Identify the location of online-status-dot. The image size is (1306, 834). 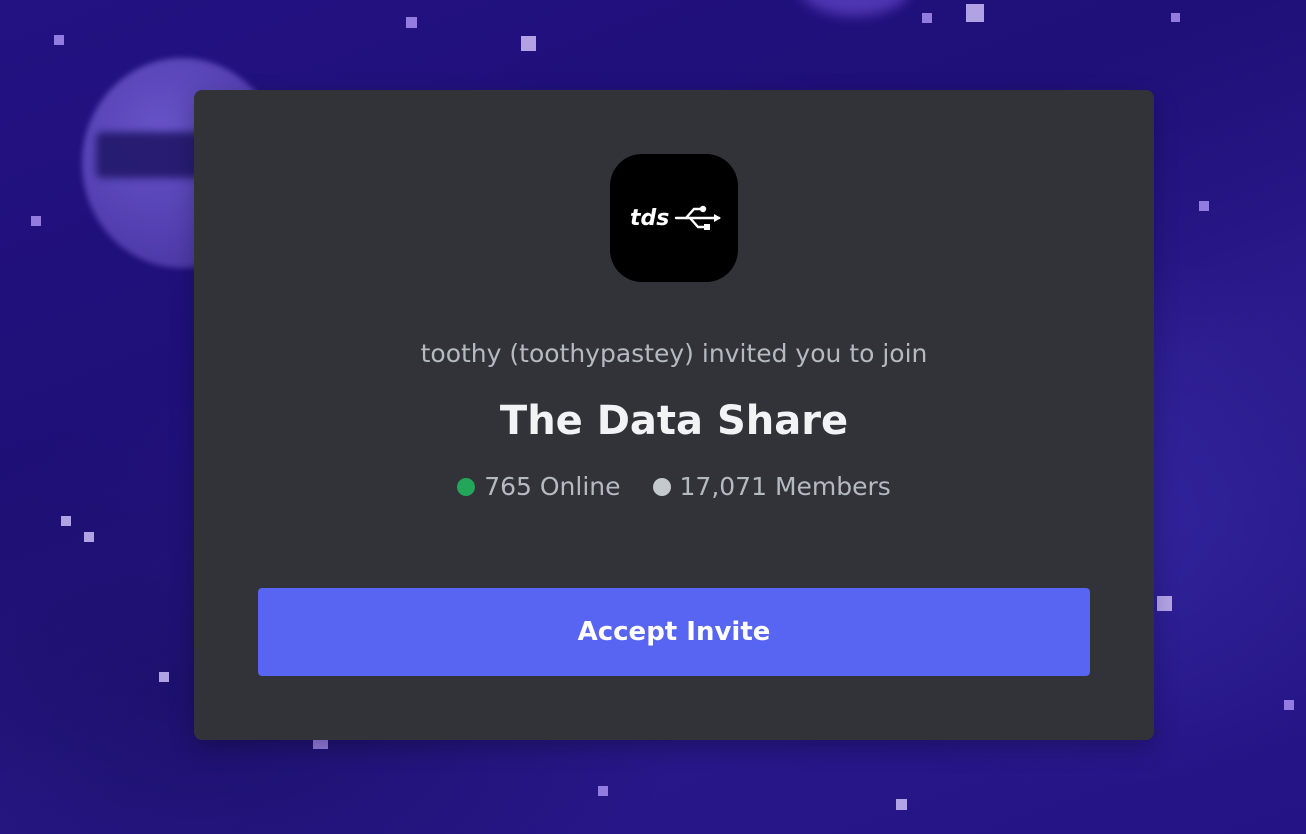
(466, 487).